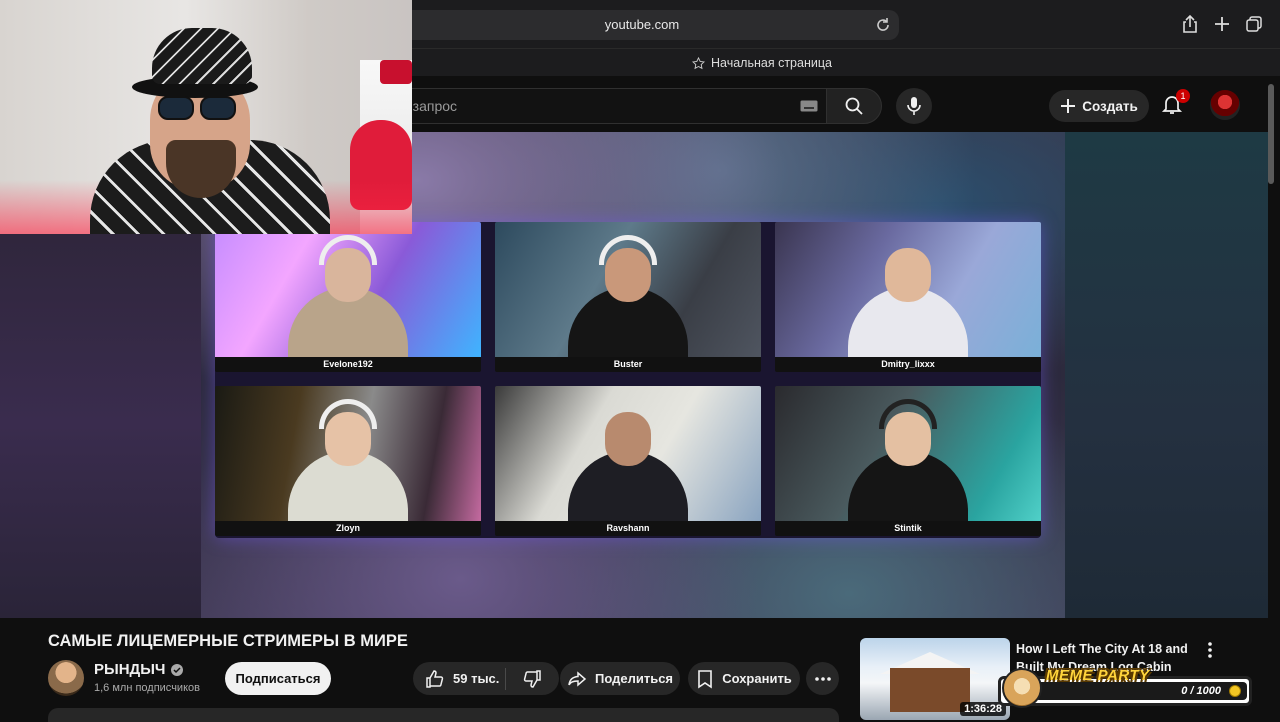 This screenshot has width=1280, height=722. I want to click on stream-tile: Evelone192, so click(348, 297).